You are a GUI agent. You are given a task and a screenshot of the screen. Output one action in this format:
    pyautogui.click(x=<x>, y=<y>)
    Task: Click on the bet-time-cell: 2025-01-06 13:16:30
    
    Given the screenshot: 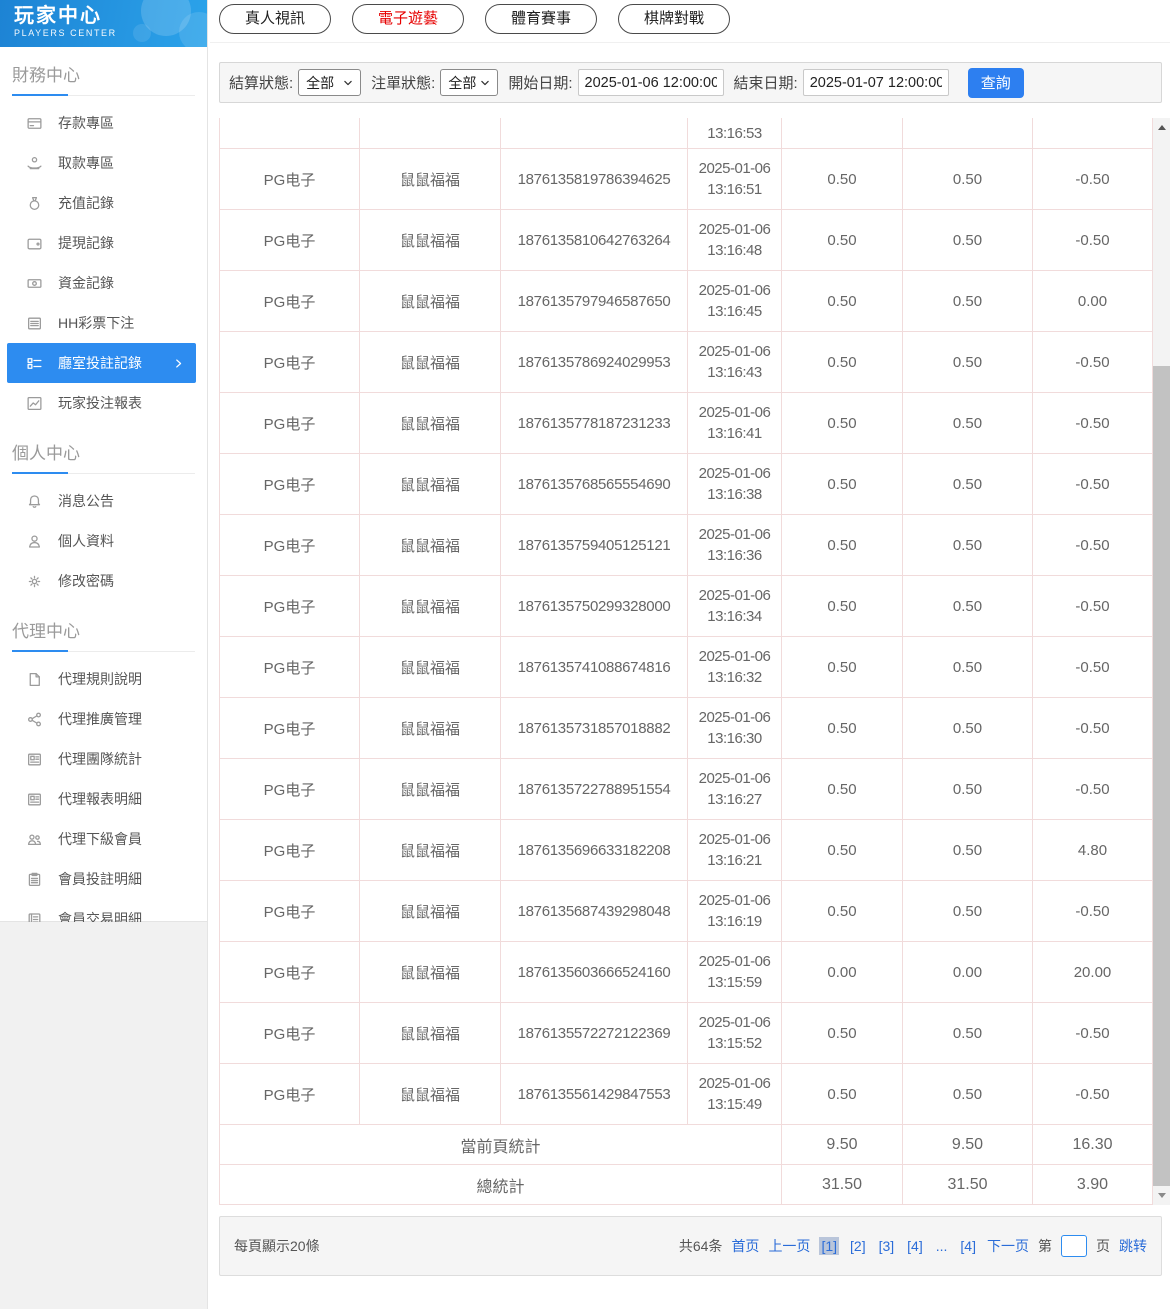 What is the action you would take?
    pyautogui.click(x=734, y=728)
    